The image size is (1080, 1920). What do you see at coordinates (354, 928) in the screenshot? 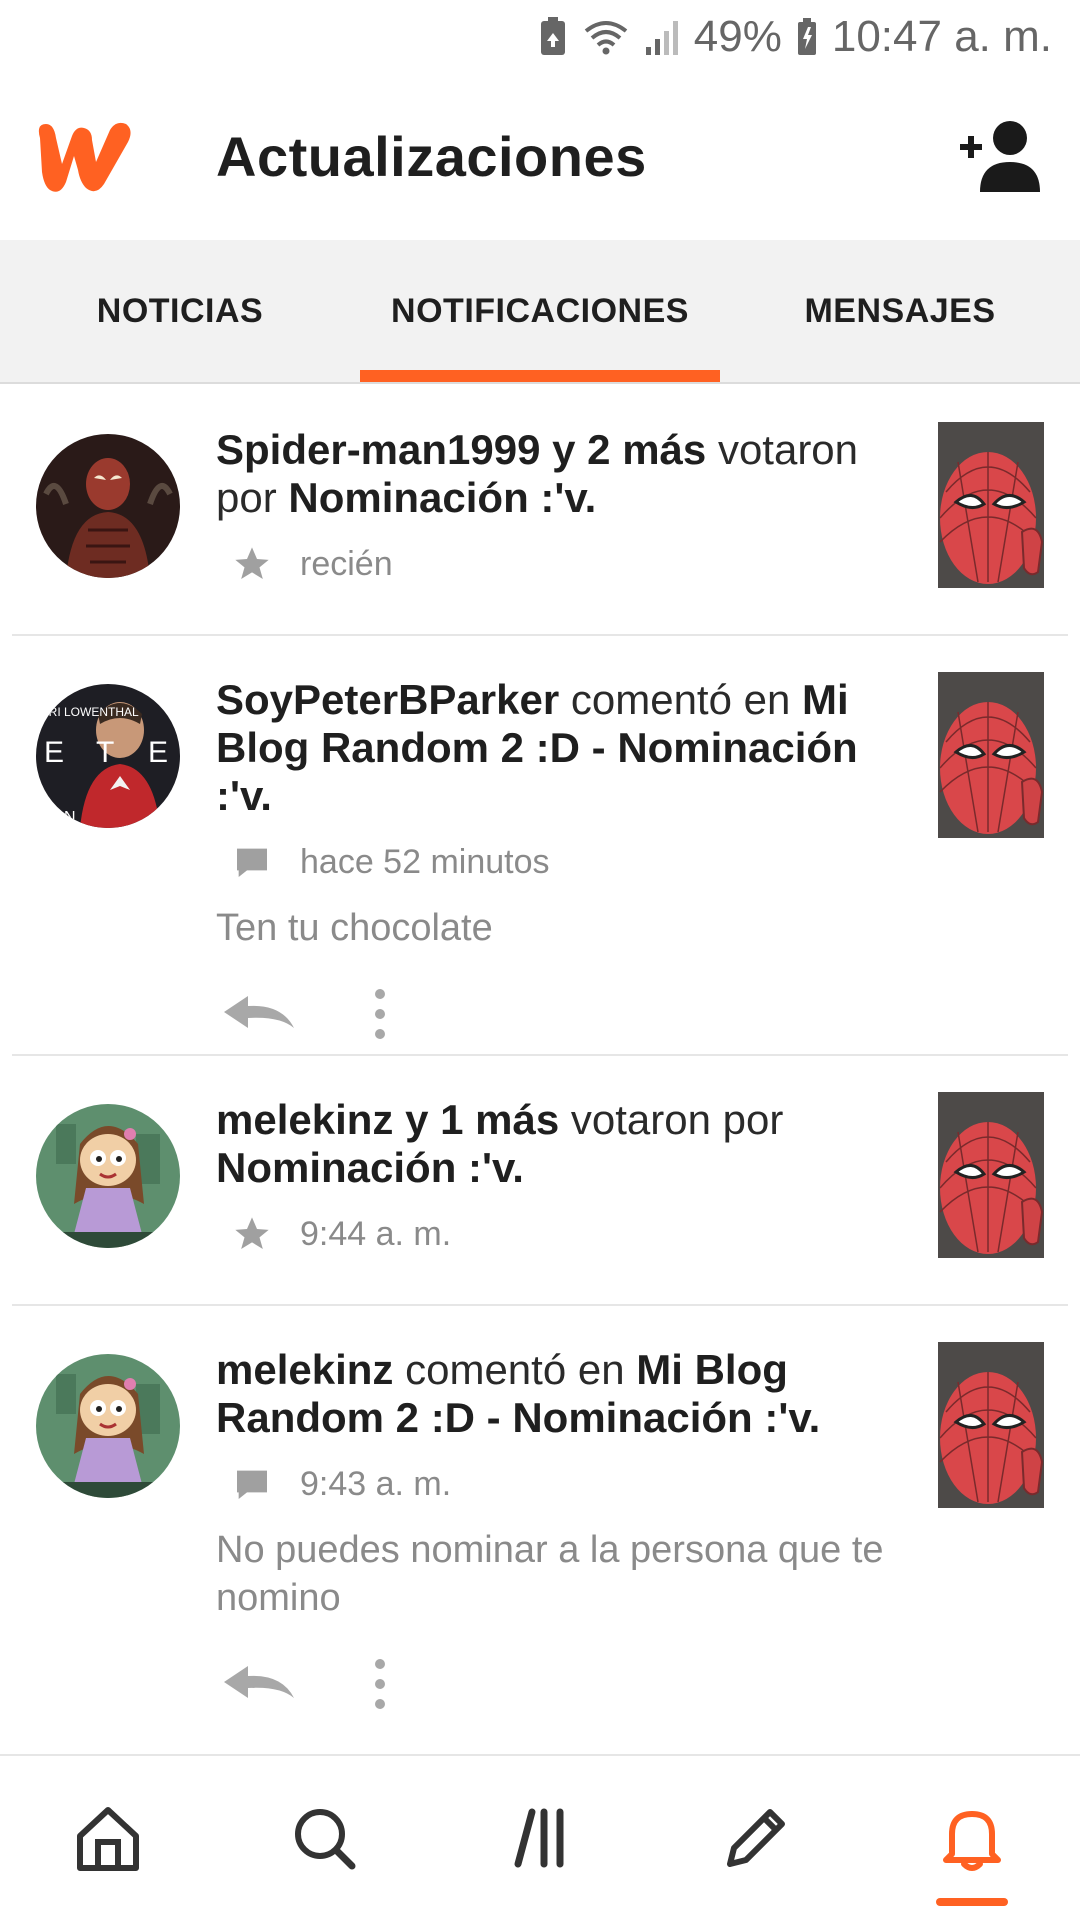
I see `comment-text: Ten tu chocolate` at bounding box center [354, 928].